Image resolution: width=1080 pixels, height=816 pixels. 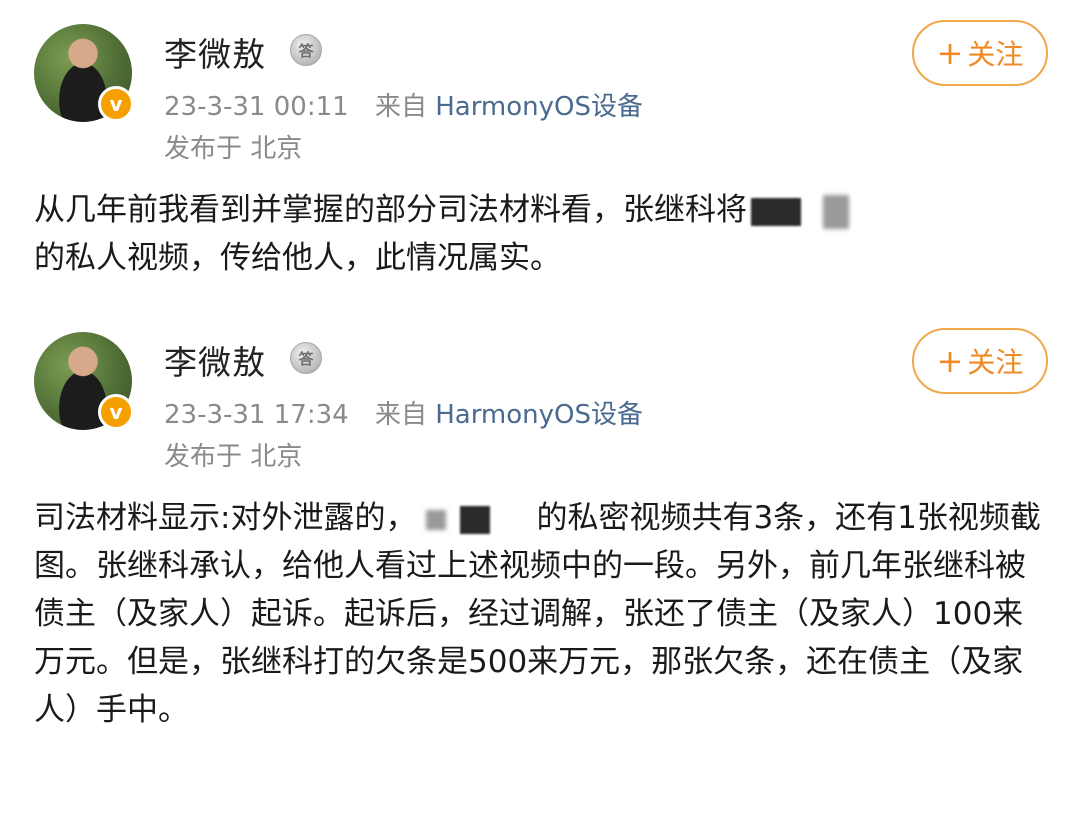 What do you see at coordinates (256, 415) in the screenshot?
I see `post-time: 23-3-31 17:34` at bounding box center [256, 415].